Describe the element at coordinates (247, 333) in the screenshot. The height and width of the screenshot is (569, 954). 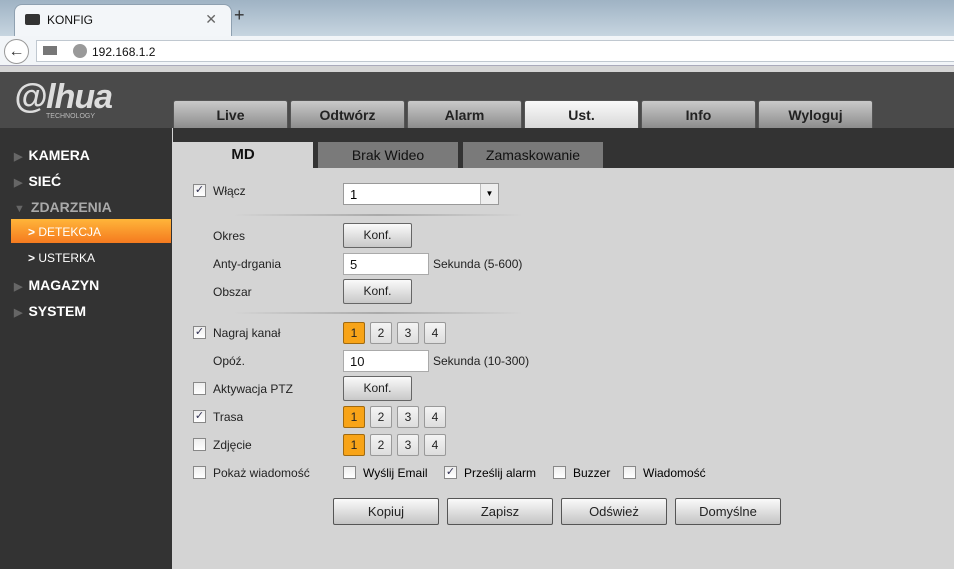
I see `record-label: Nagraj kanał` at that location.